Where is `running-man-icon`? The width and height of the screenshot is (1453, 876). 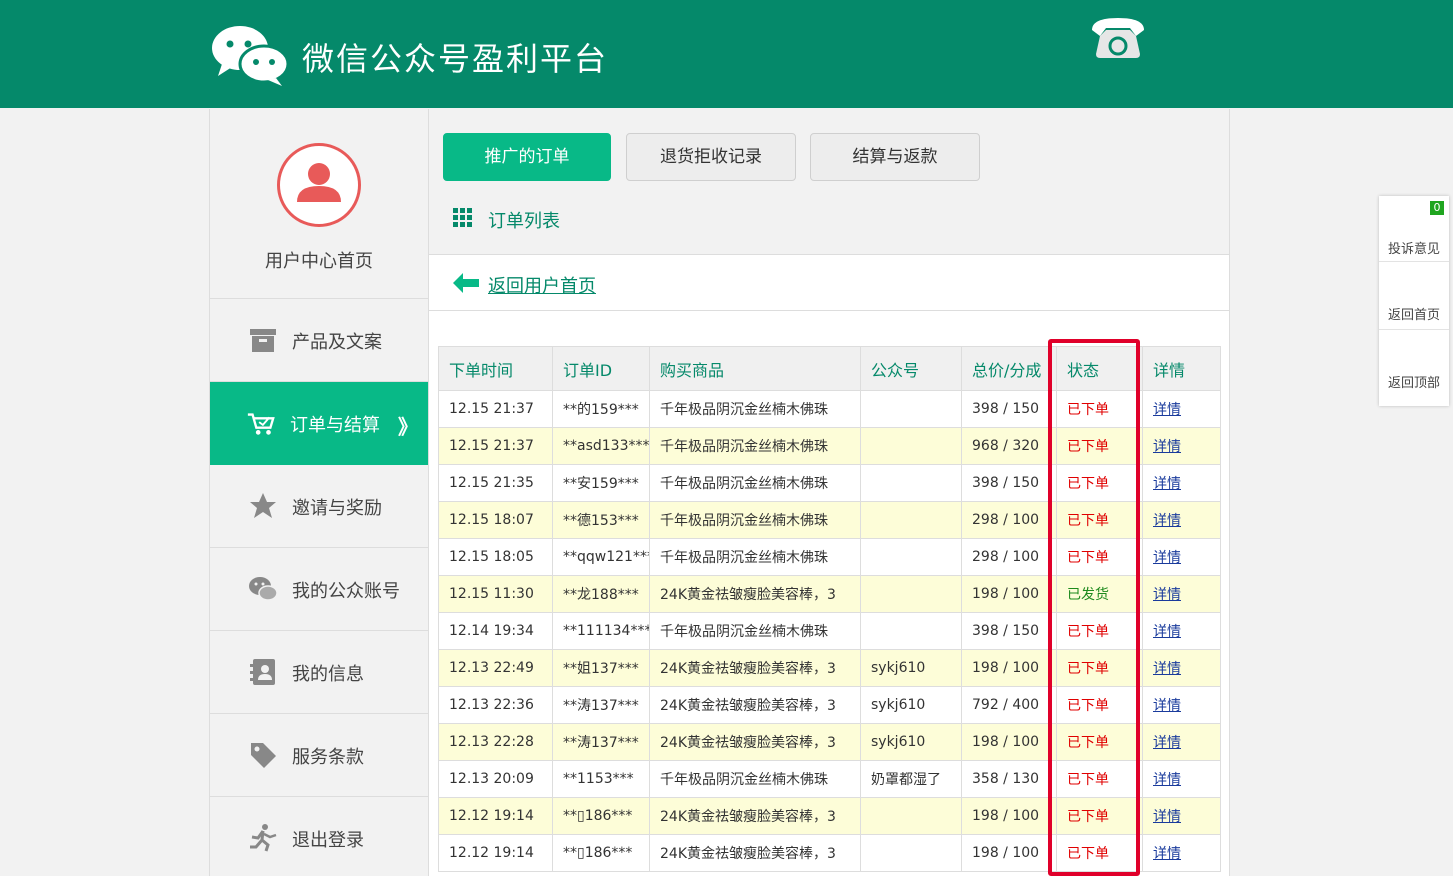
running-man-icon is located at coordinates (263, 838).